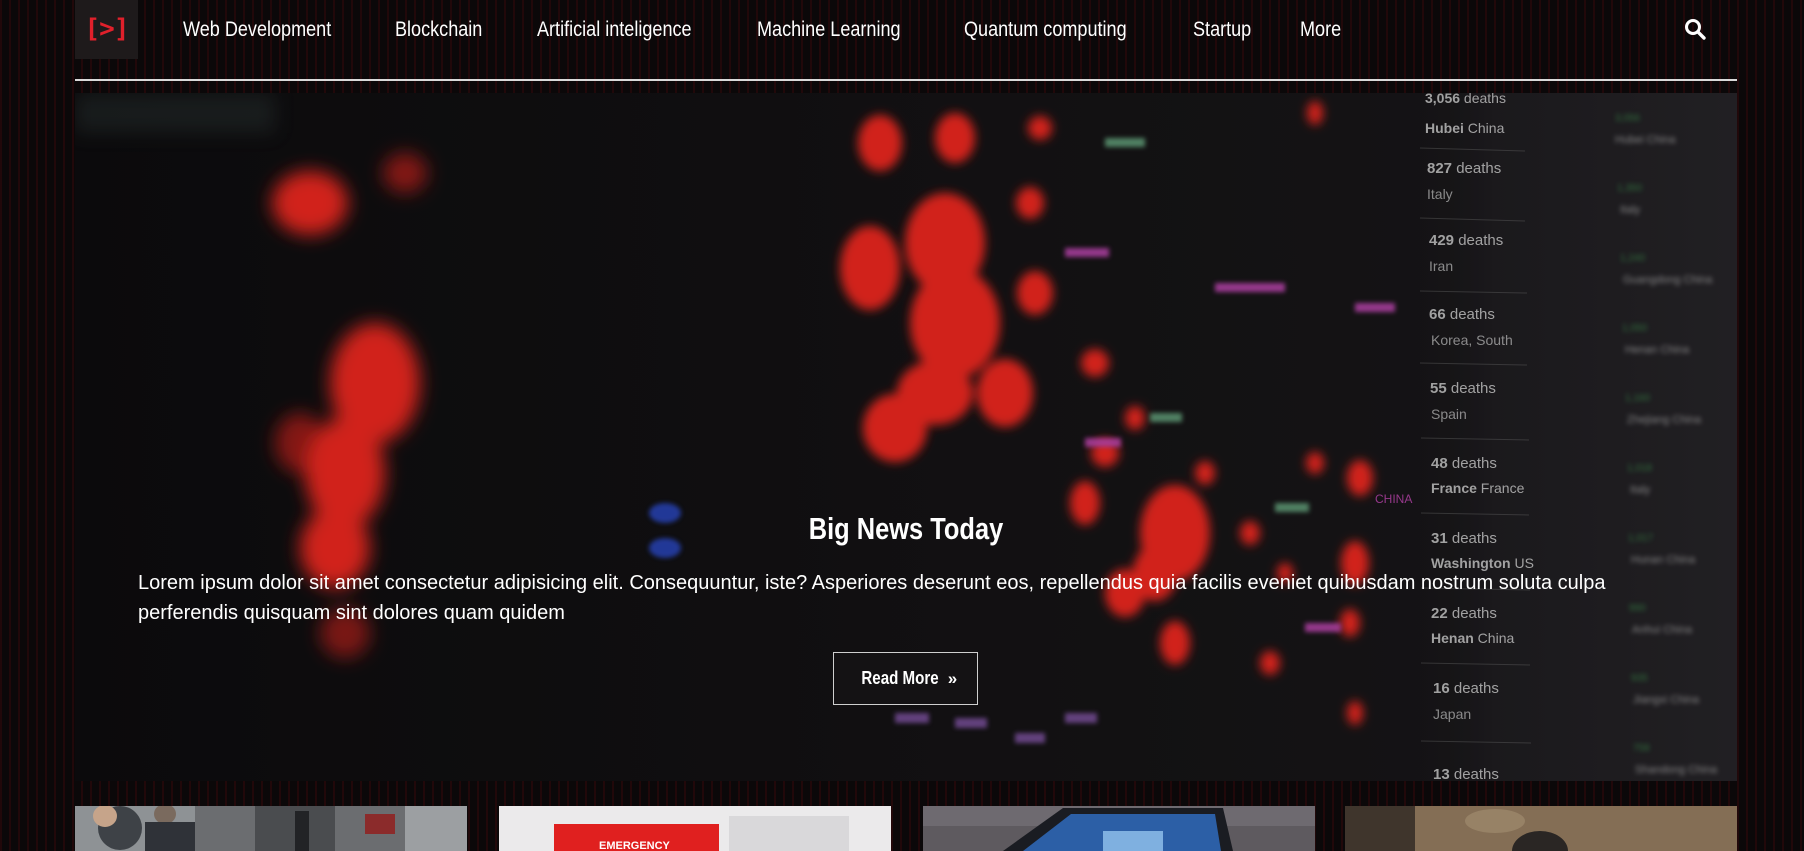 The image size is (1804, 851). What do you see at coordinates (614, 30) in the screenshot?
I see `nav-item-artificial-intelligence: Artificial inteligence` at bounding box center [614, 30].